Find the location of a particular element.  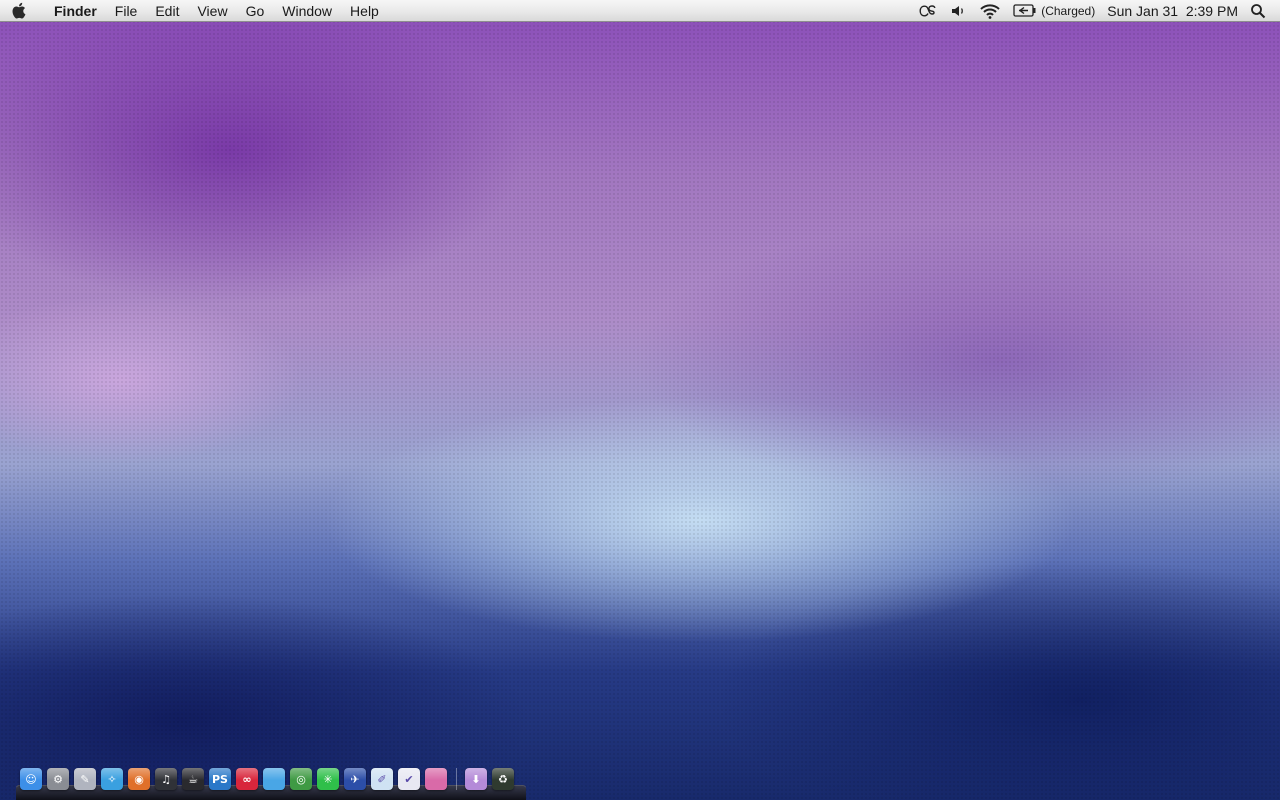

app-blue-icon is located at coordinates (274, 779).